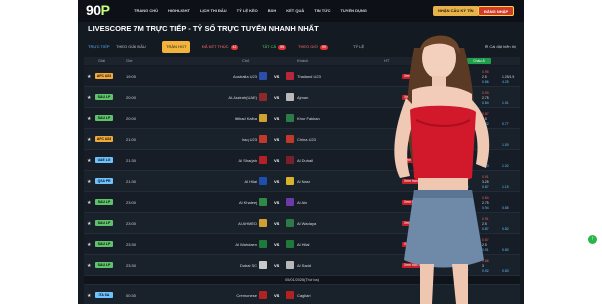  What do you see at coordinates (247, 202) in the screenshot?
I see `home-team-name: Al Khaleej` at bounding box center [247, 202].